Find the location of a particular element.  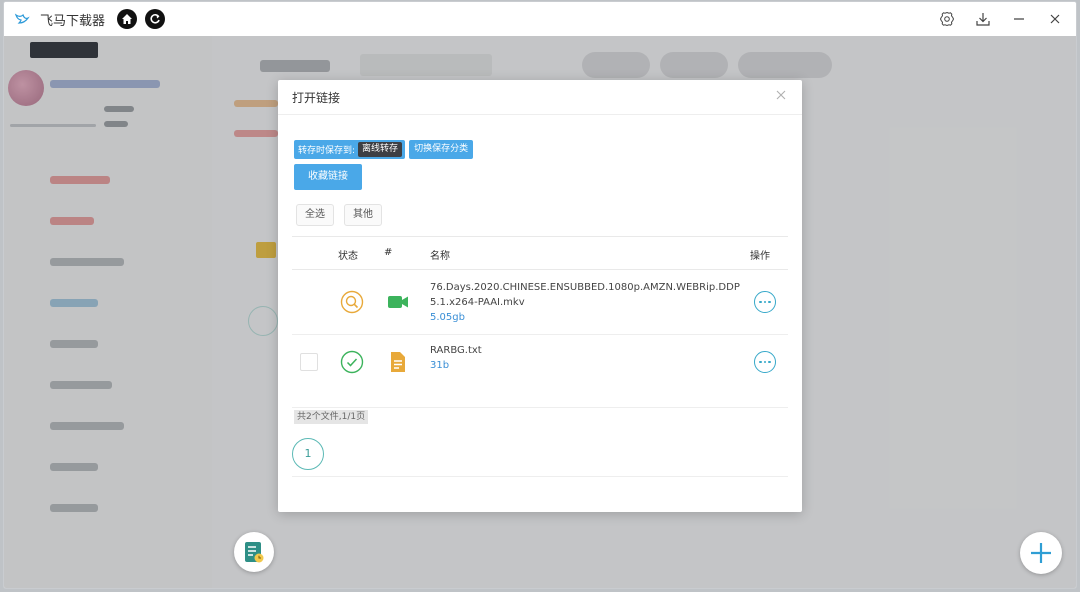

dialog-close-button is located at coordinates (781, 96).